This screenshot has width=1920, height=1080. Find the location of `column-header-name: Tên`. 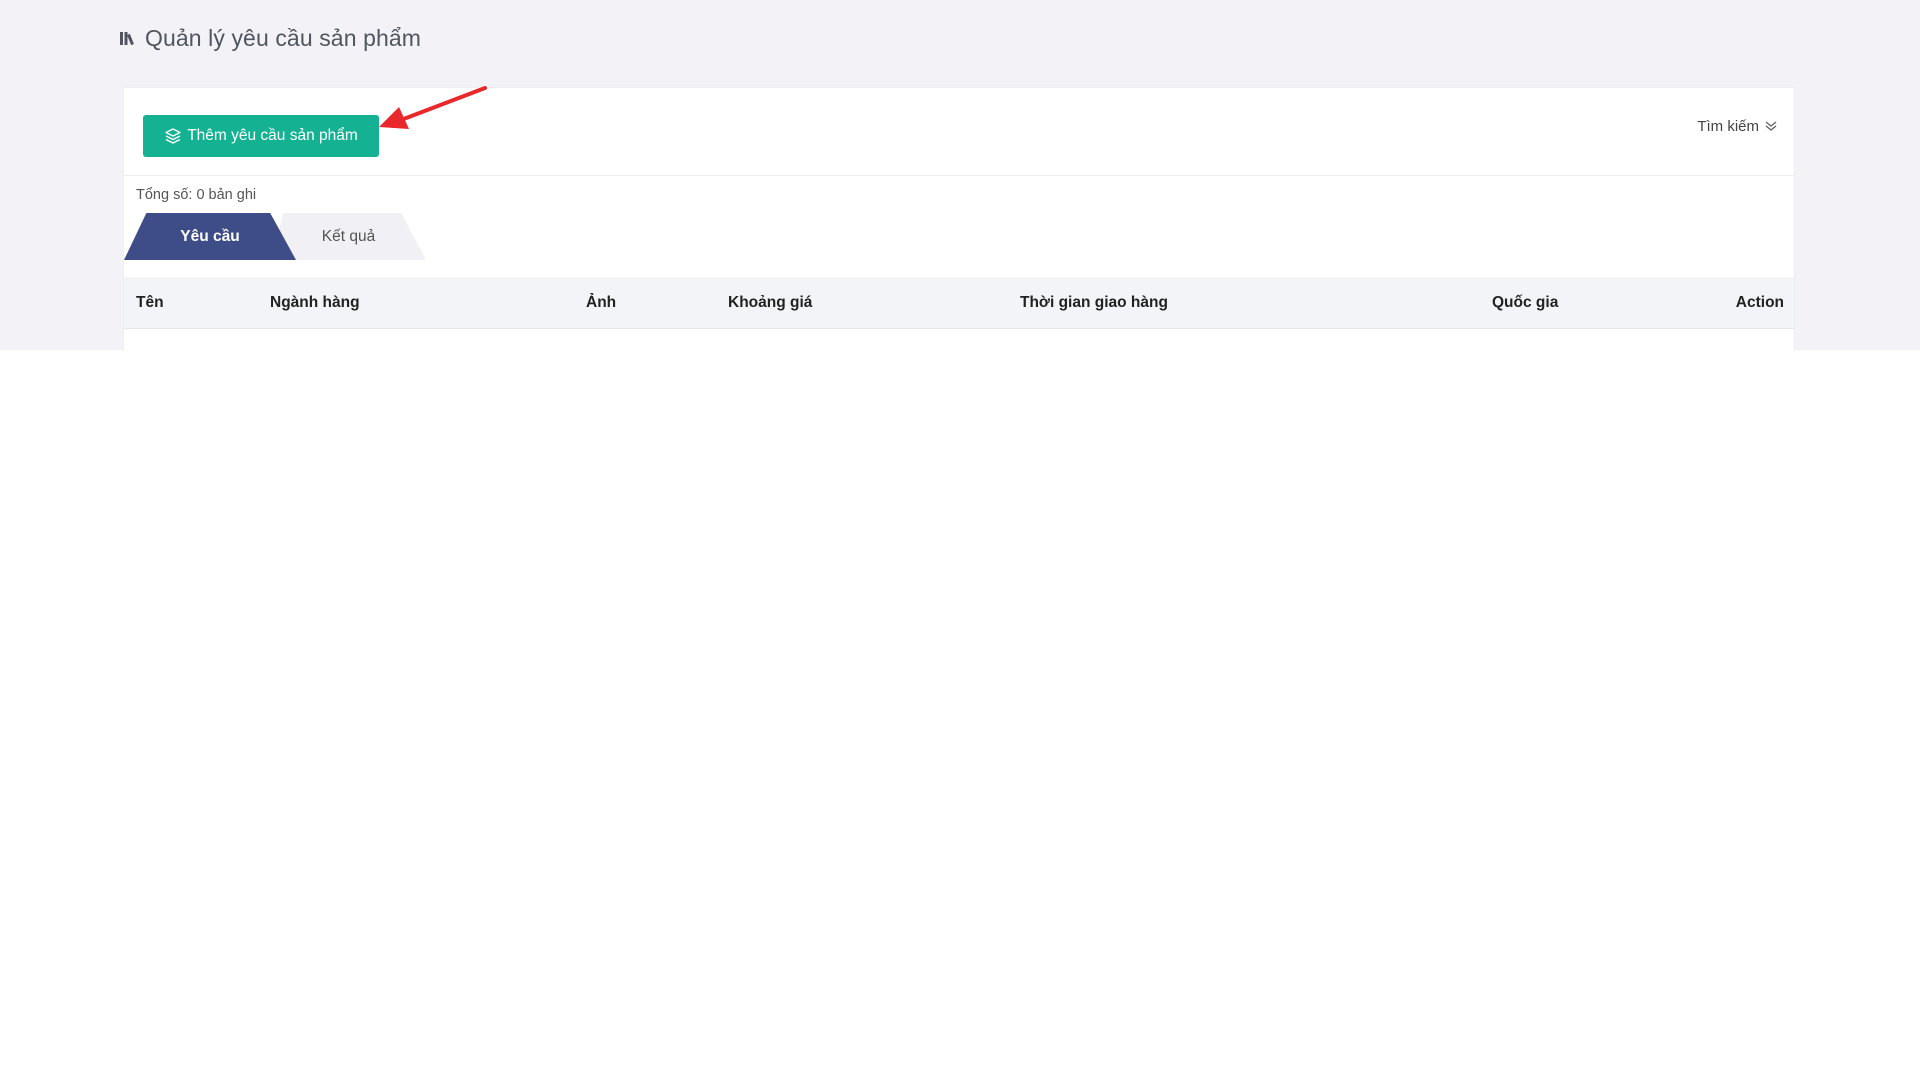

column-header-name: Tên is located at coordinates (150, 302).